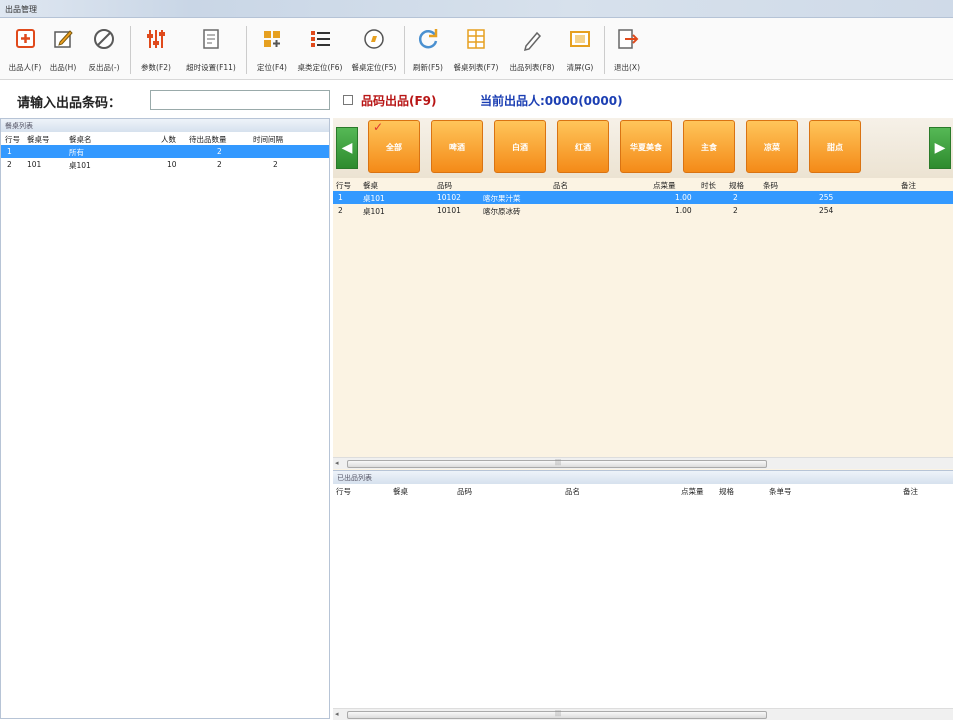  What do you see at coordinates (449, 197) in the screenshot?
I see `cell-code: 10102` at bounding box center [449, 197].